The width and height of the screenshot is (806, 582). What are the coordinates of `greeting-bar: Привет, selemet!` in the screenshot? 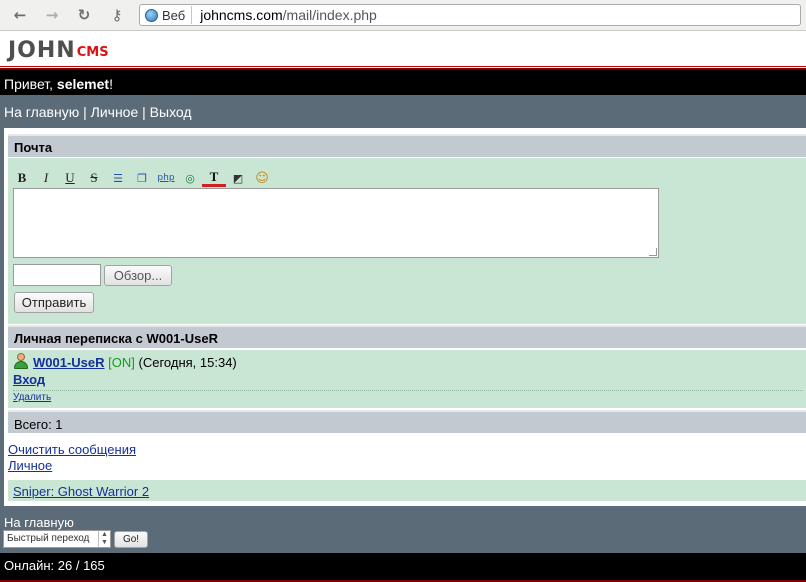 It's located at (403, 81).